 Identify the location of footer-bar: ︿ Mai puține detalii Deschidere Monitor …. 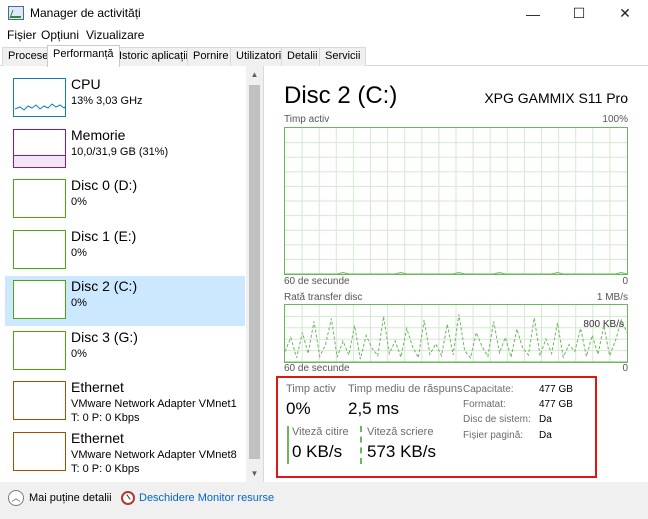
(324, 500).